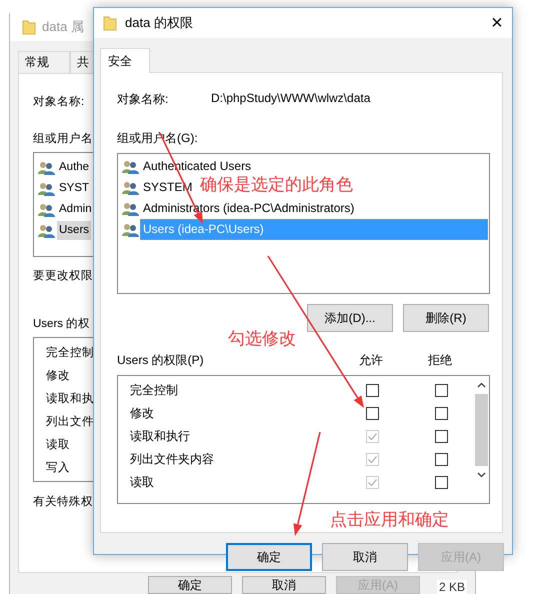 The height and width of the screenshot is (594, 538). I want to click on list-item: Authe, so click(74, 167).